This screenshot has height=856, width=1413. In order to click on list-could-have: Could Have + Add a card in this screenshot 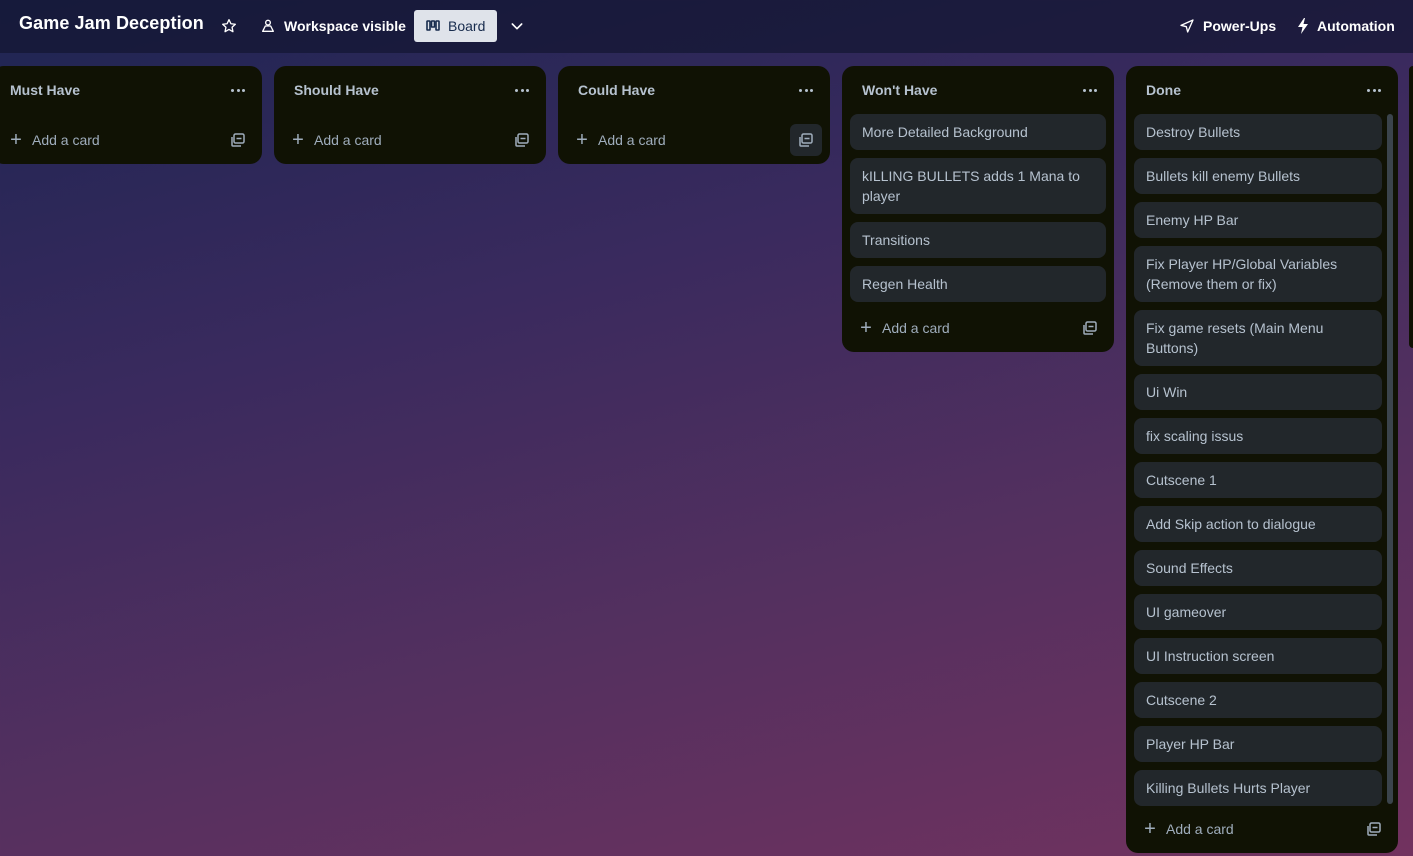, I will do `click(694, 115)`.